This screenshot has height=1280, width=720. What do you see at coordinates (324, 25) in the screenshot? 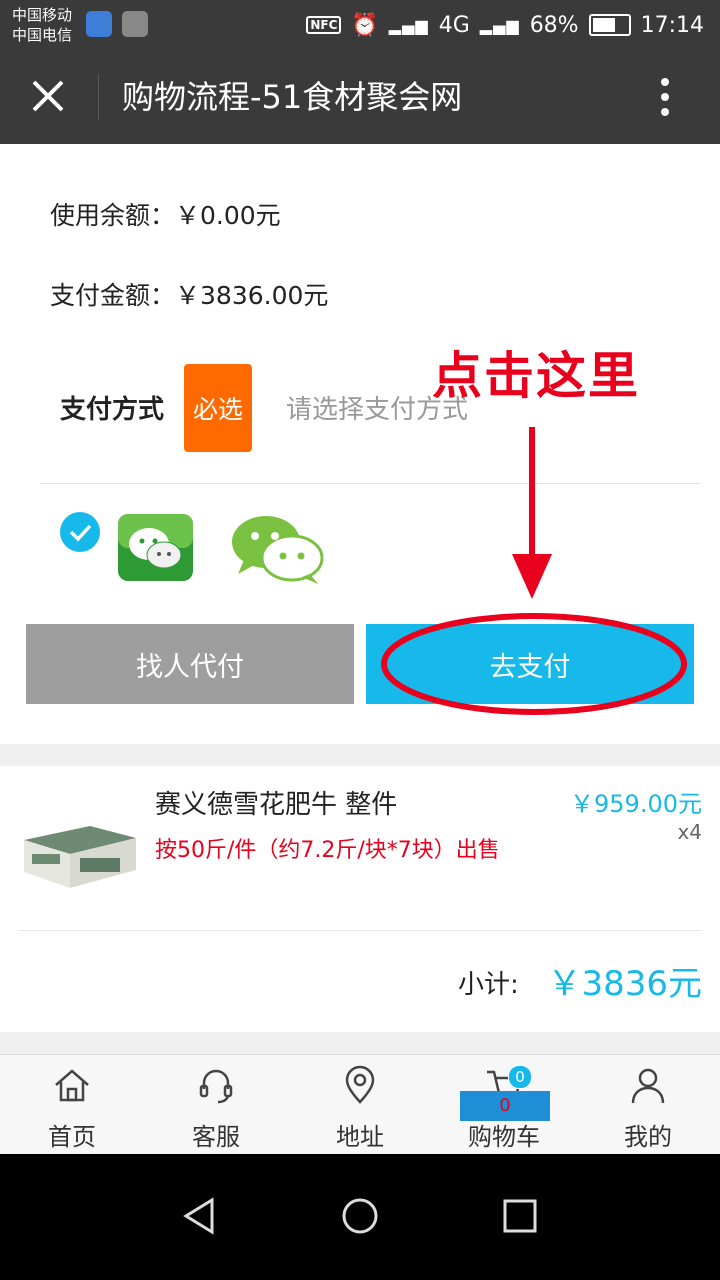
I see `nfc-icon: NFC` at bounding box center [324, 25].